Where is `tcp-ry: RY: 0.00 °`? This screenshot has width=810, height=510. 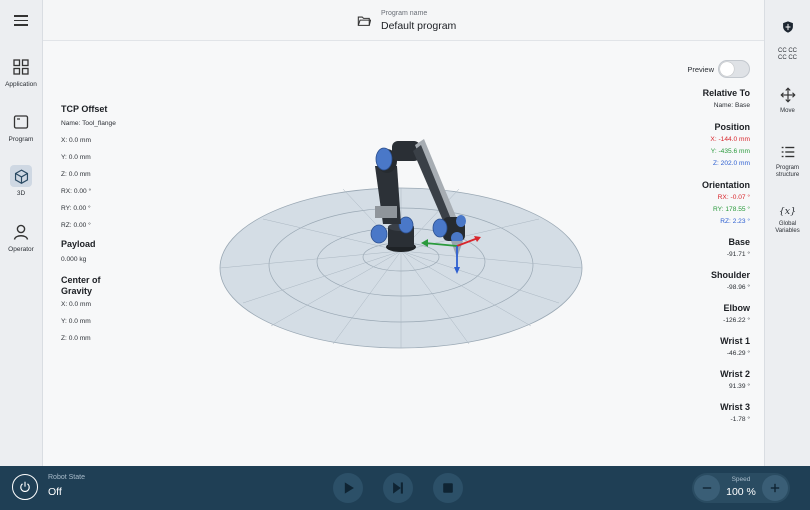 tcp-ry: RY: 0.00 ° is located at coordinates (76, 208).